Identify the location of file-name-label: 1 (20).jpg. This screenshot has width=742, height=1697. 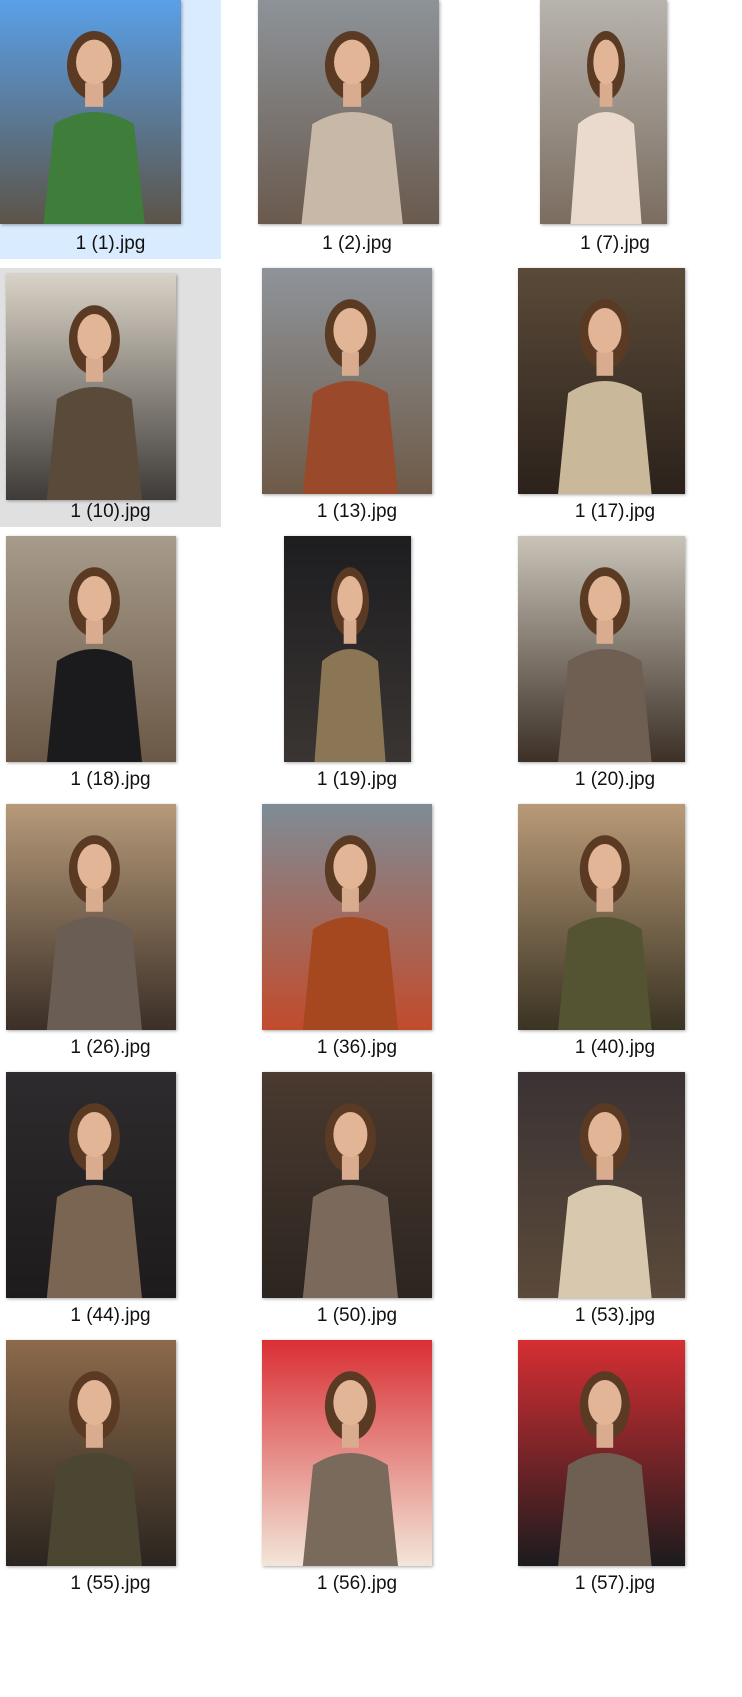
(615, 779).